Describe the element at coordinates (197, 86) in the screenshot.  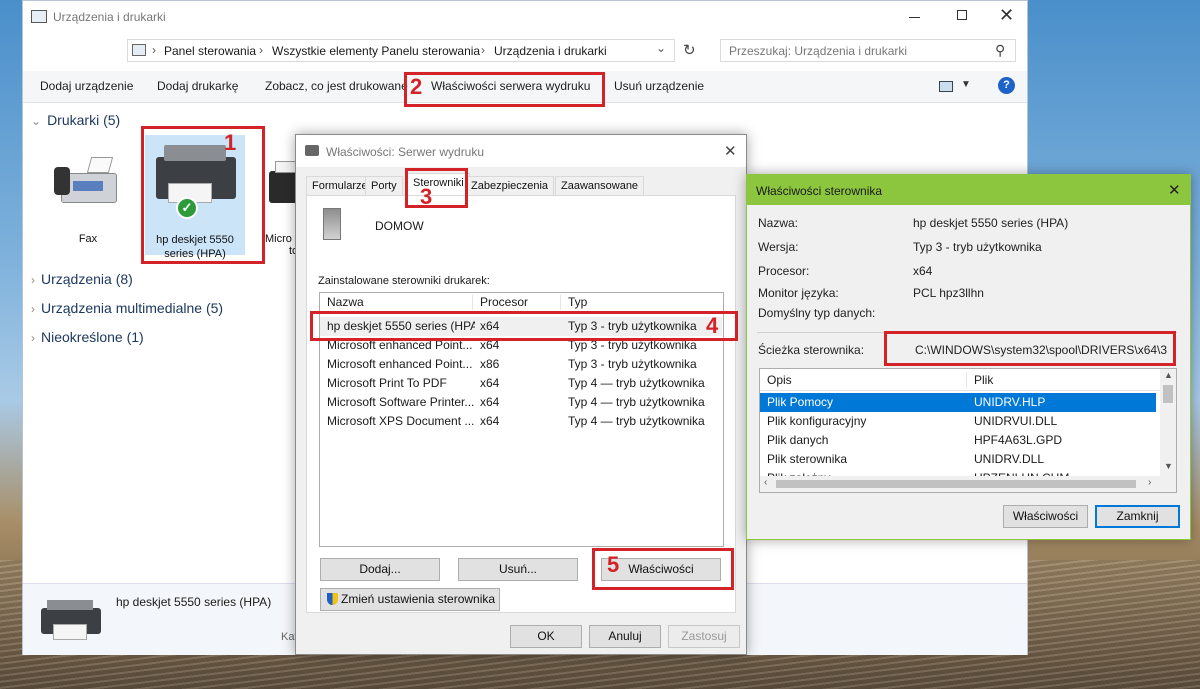
I see `add-printer-button: Dodaj drukarkę` at that location.